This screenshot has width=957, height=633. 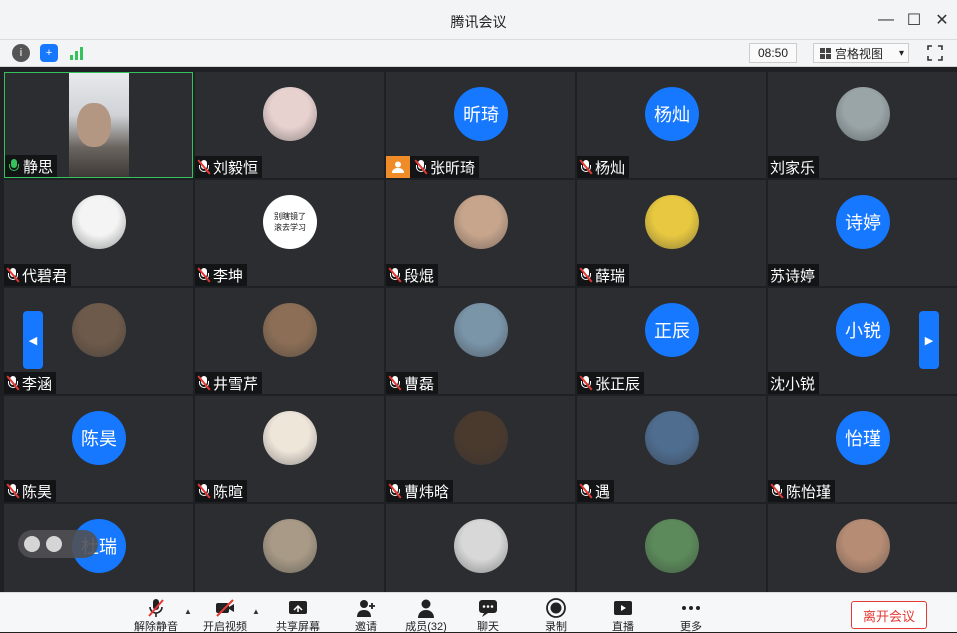 What do you see at coordinates (691, 627) in the screenshot?
I see `control-label: 更多` at bounding box center [691, 627].